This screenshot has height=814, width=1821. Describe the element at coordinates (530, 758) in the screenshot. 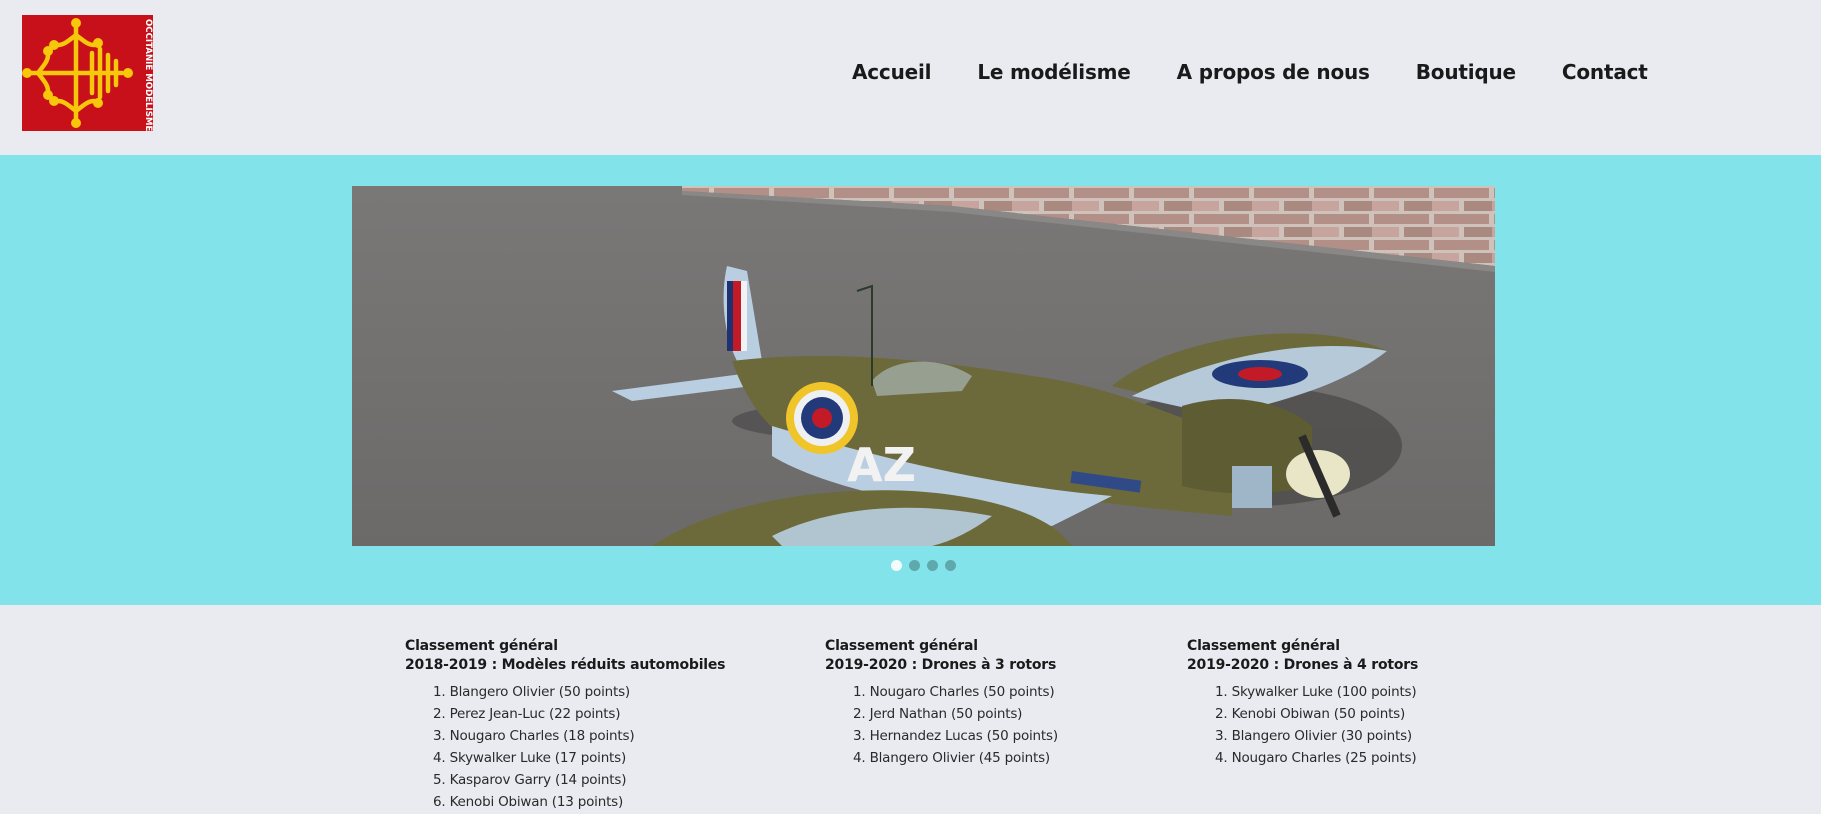

I see `ranking-entry: 4. Skywalker Luke (17 points)` at that location.